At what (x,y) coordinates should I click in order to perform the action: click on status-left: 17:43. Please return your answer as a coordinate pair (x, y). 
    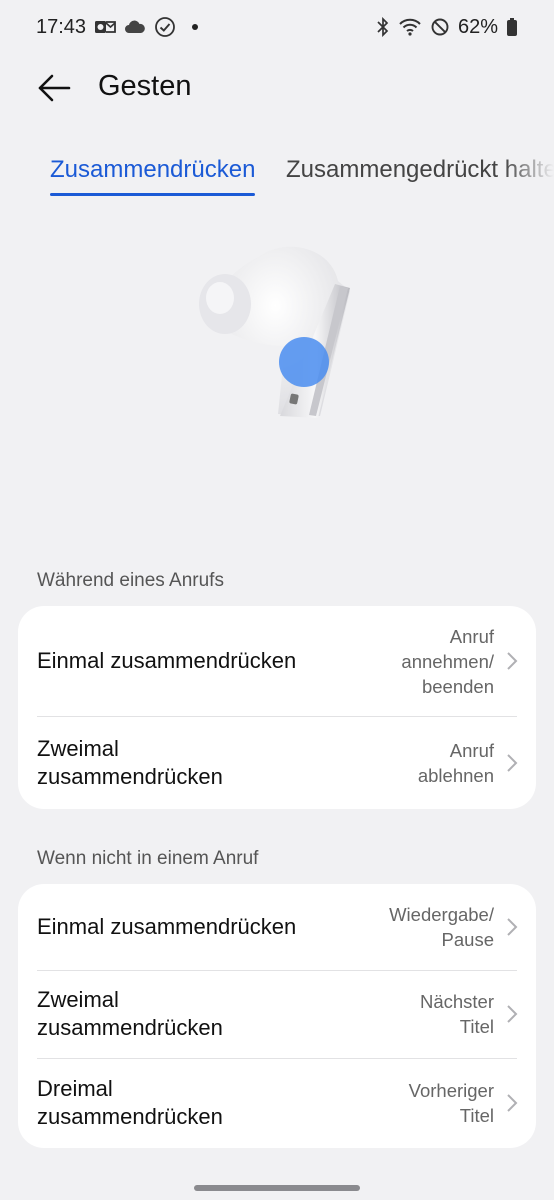
    Looking at the image, I should click on (117, 27).